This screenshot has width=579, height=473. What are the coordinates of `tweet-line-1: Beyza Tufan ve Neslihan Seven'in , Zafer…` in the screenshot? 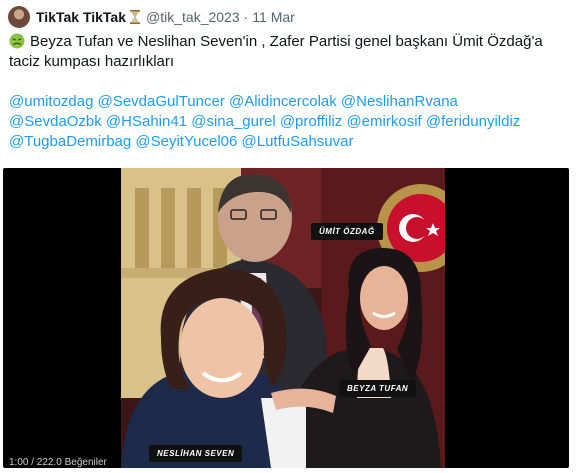 It's located at (289, 42).